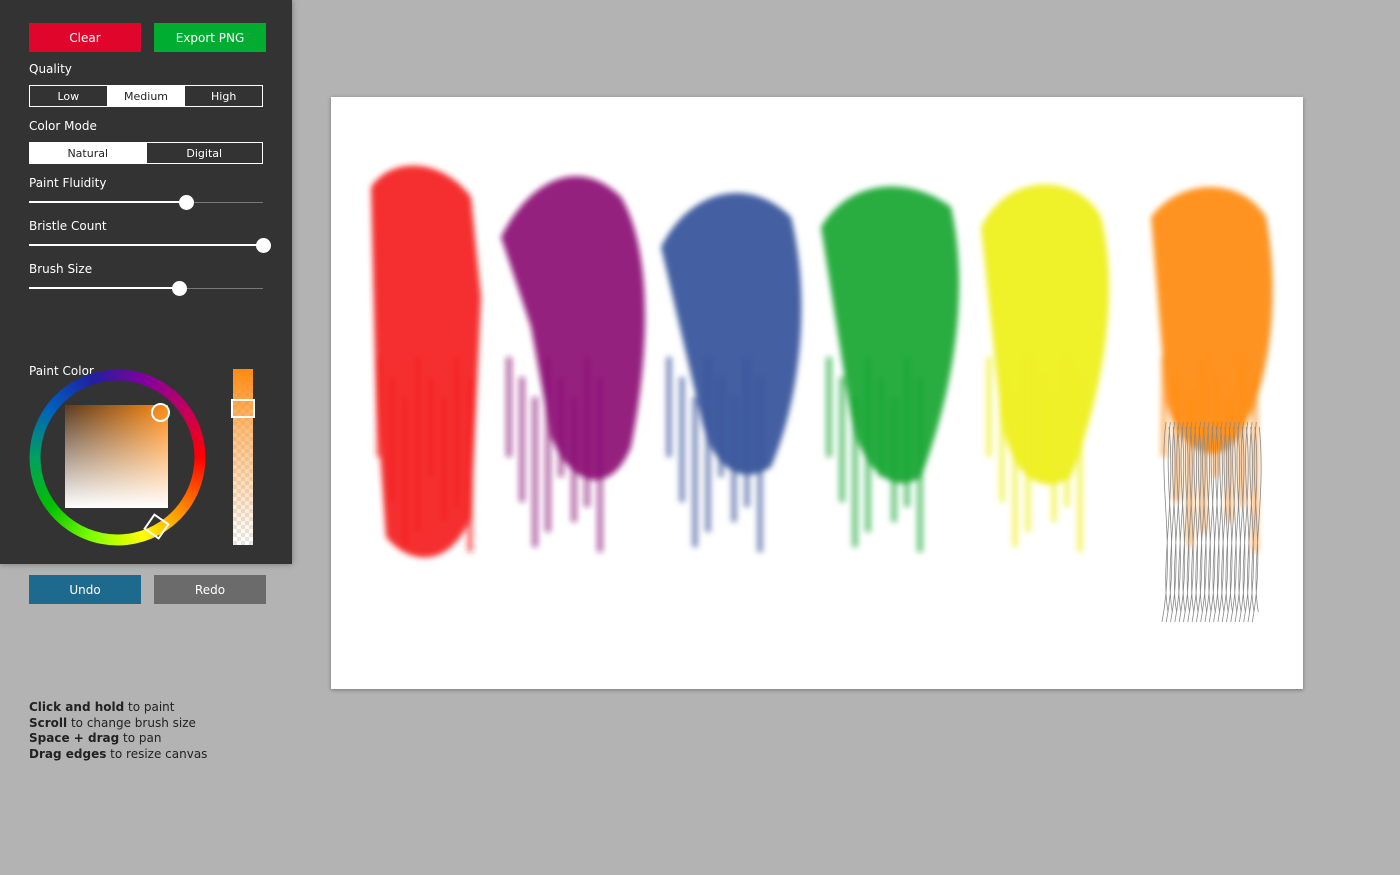  I want to click on brush-size-label: Brush Size, so click(61, 269).